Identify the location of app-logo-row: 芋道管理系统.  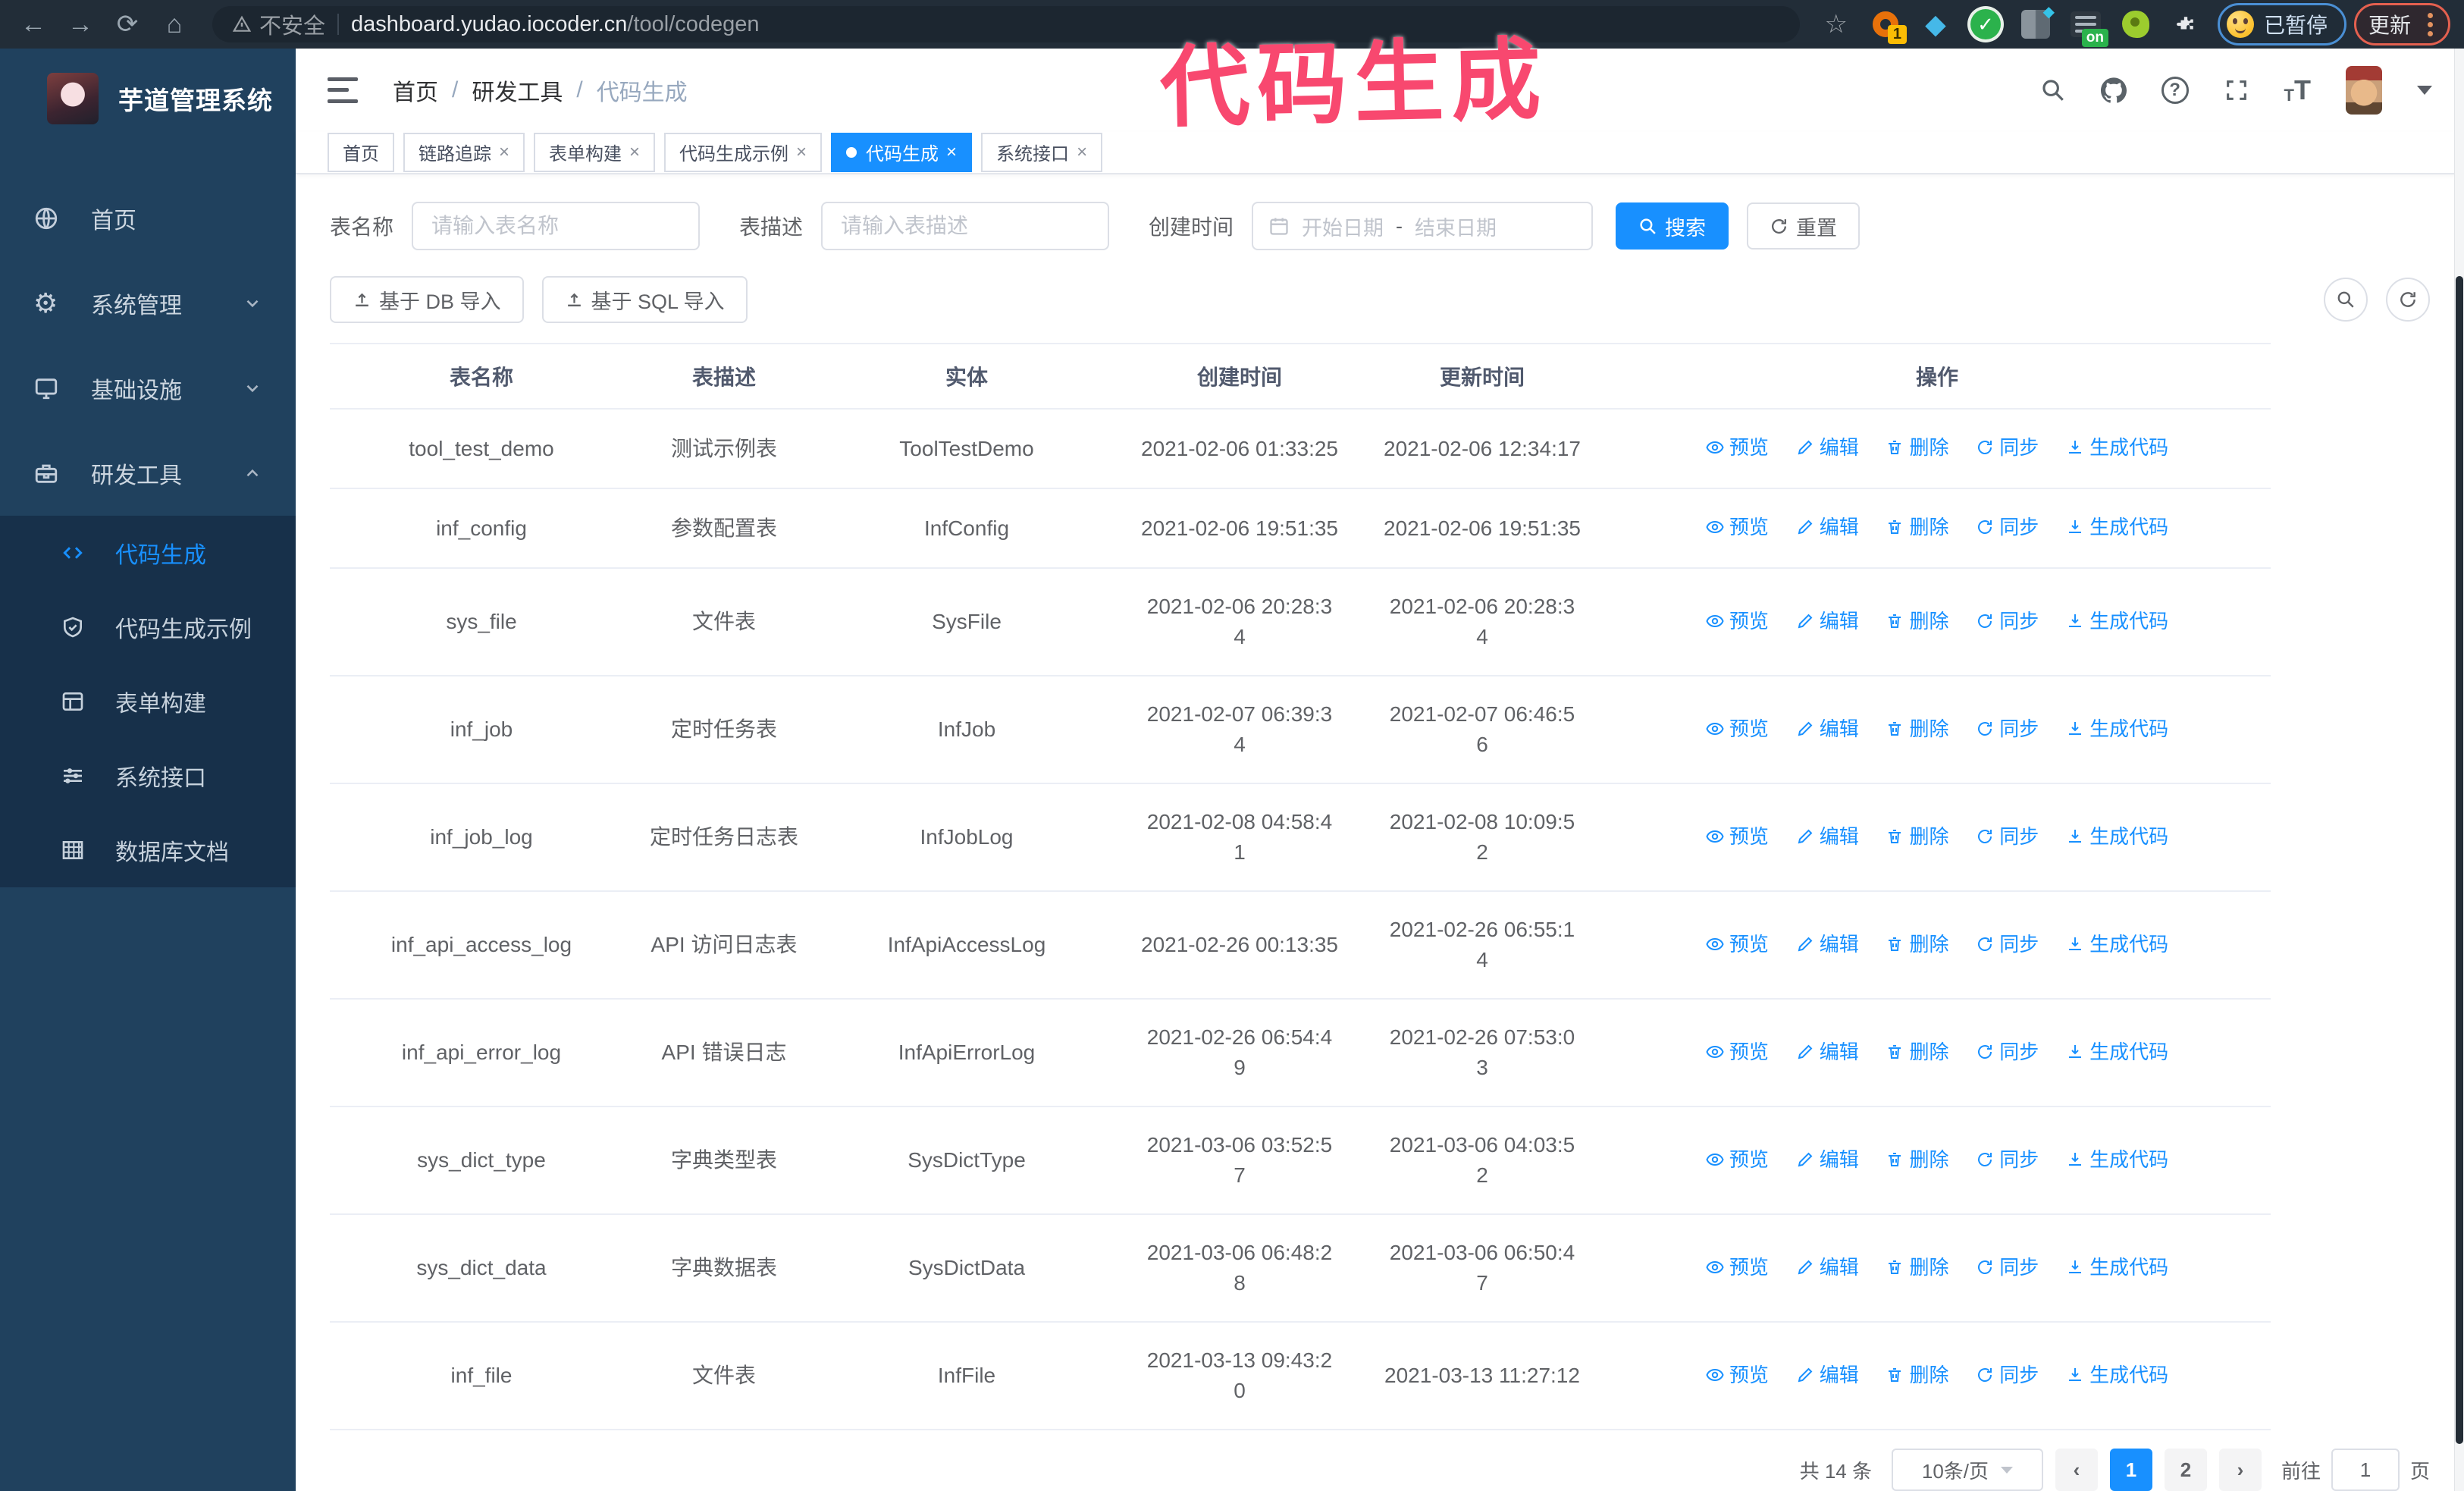
(148, 99).